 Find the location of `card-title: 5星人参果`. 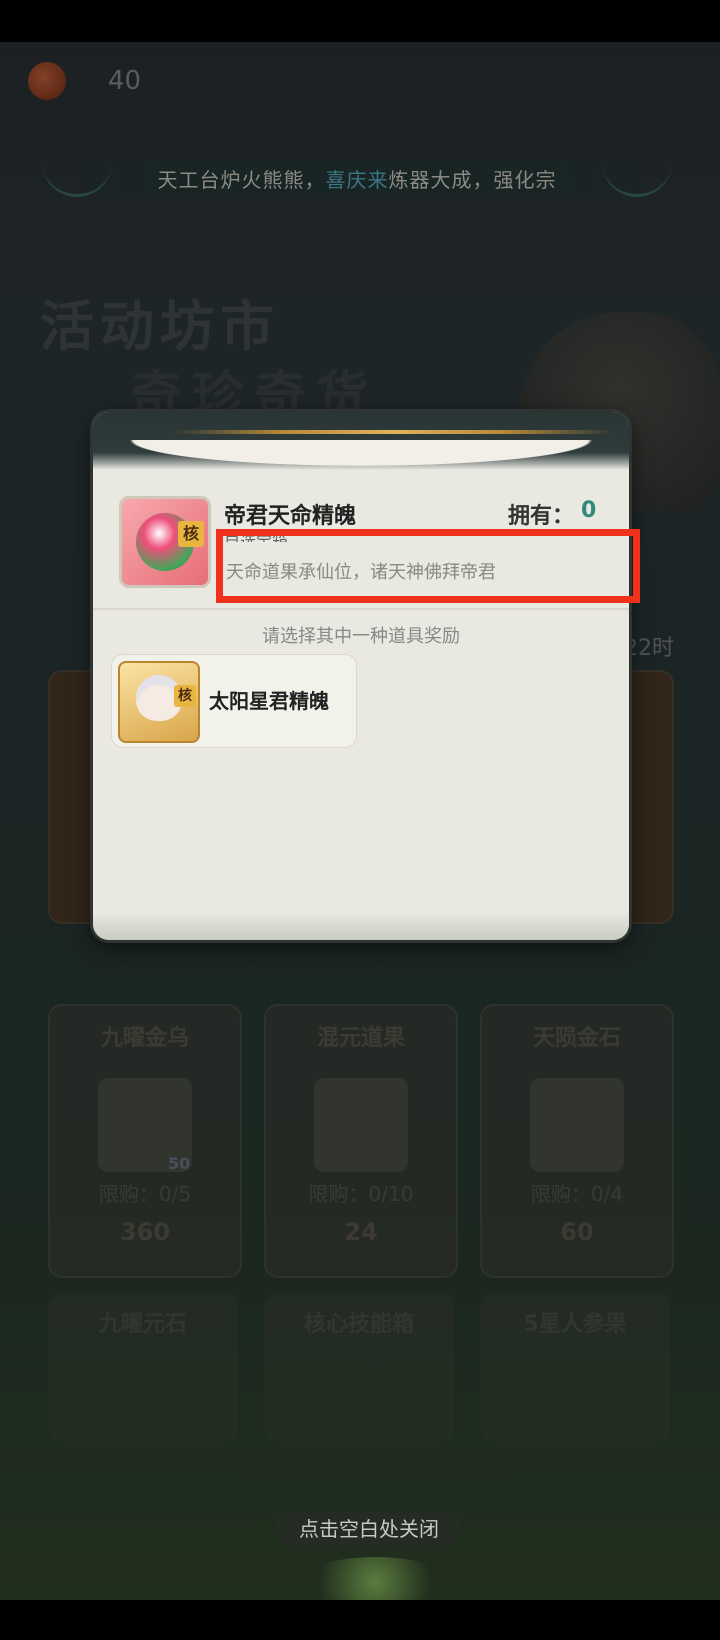

card-title: 5星人参果 is located at coordinates (575, 1324).